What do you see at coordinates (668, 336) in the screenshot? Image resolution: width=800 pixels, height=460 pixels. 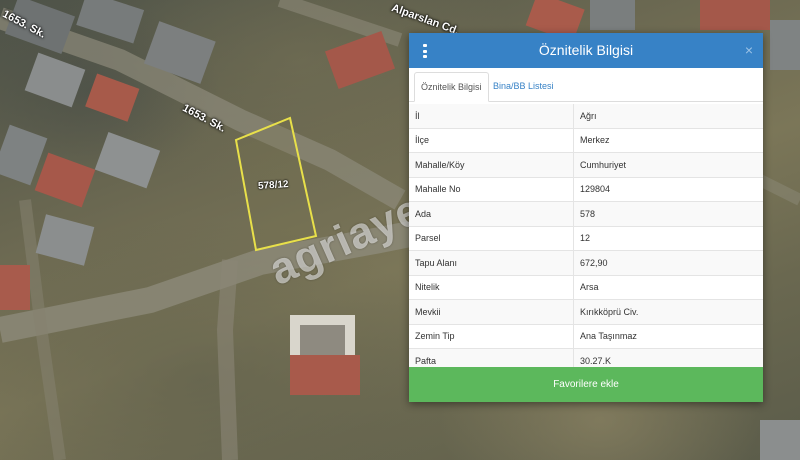 I see `attribute-value: Ana Taşınmaz` at bounding box center [668, 336].